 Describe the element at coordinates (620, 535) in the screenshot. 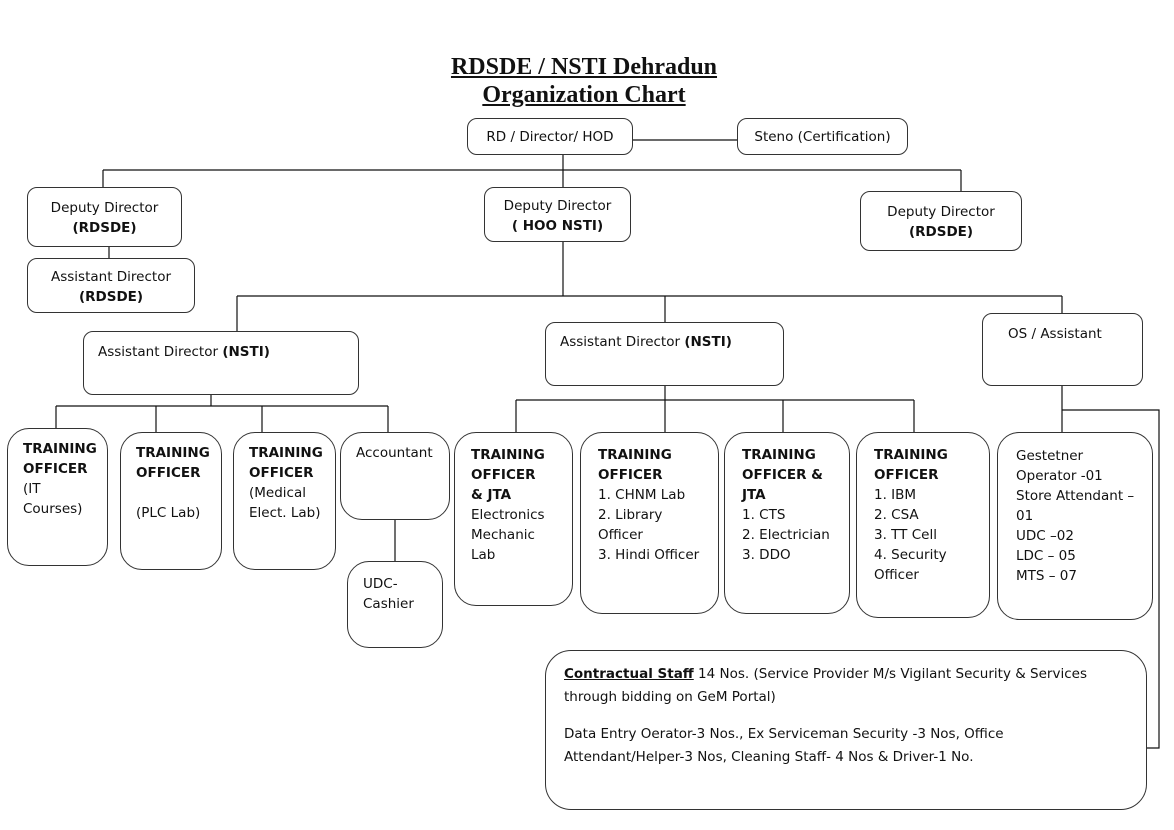

I see `unit-chnm-line: Officer` at that location.